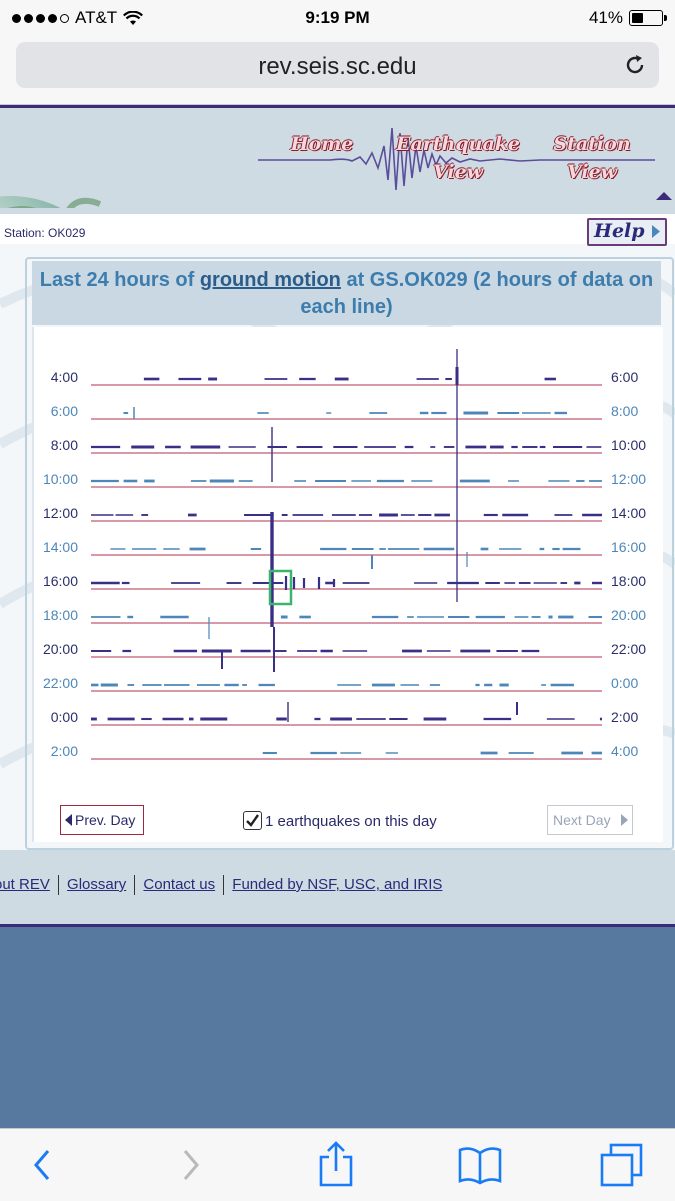 Image resolution: width=675 pixels, height=1201 pixels. I want to click on prev-day-button: Prev. Day, so click(102, 820).